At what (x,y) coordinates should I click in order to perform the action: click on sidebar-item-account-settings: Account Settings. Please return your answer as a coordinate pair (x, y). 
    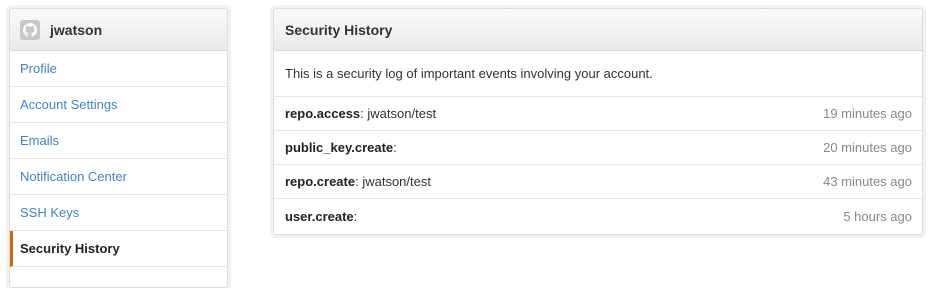
    Looking at the image, I should click on (118, 105).